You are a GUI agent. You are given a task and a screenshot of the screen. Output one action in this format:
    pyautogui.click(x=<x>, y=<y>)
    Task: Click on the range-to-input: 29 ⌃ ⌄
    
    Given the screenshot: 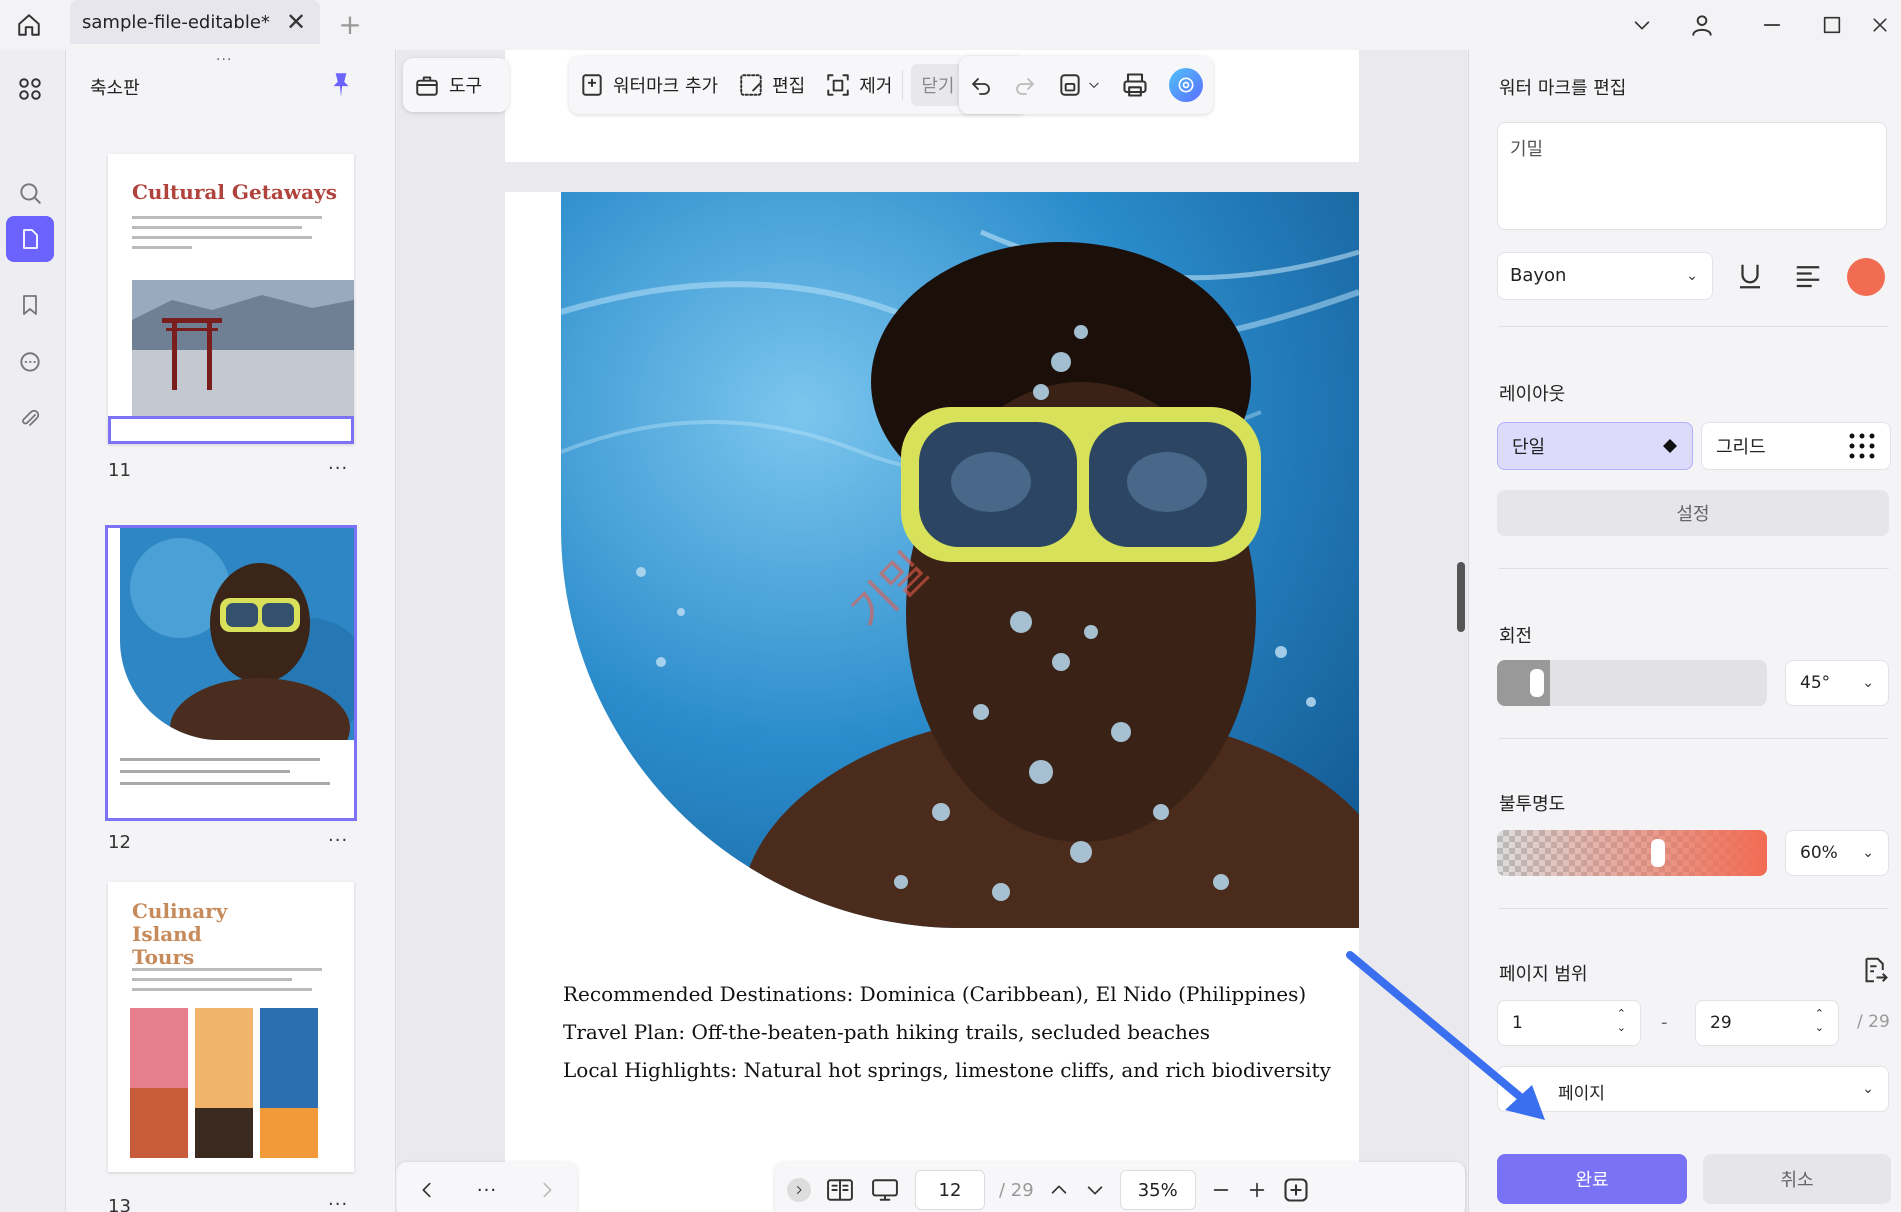 What is the action you would take?
    pyautogui.click(x=1767, y=1023)
    